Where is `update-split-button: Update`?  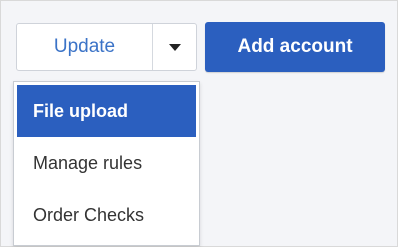
update-split-button: Update is located at coordinates (106, 47).